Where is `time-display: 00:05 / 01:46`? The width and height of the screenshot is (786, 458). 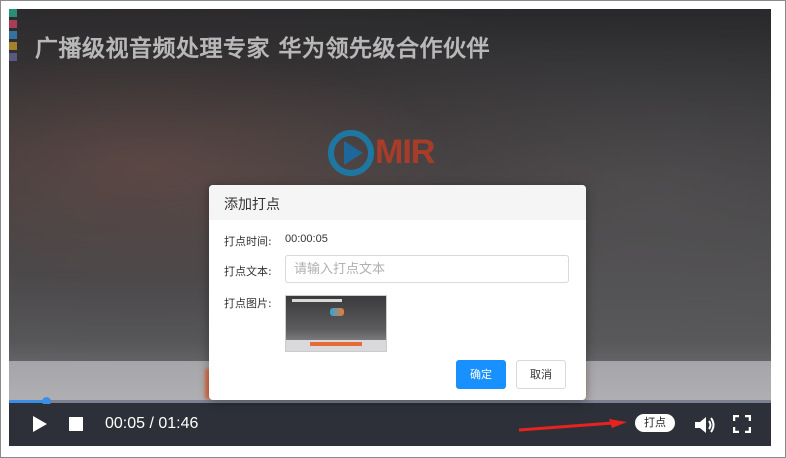 time-display: 00:05 / 01:46 is located at coordinates (152, 423).